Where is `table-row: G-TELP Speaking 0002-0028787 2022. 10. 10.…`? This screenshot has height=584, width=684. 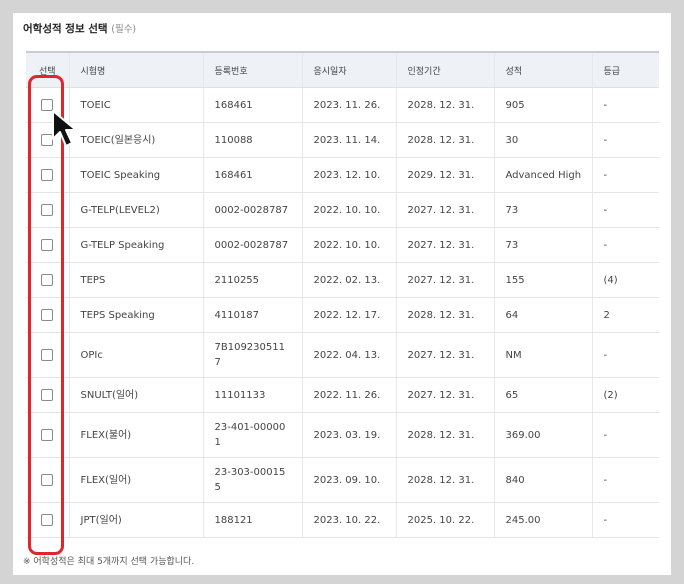
table-row: G-TELP Speaking 0002-0028787 2022. 10. 10.… is located at coordinates (342, 245).